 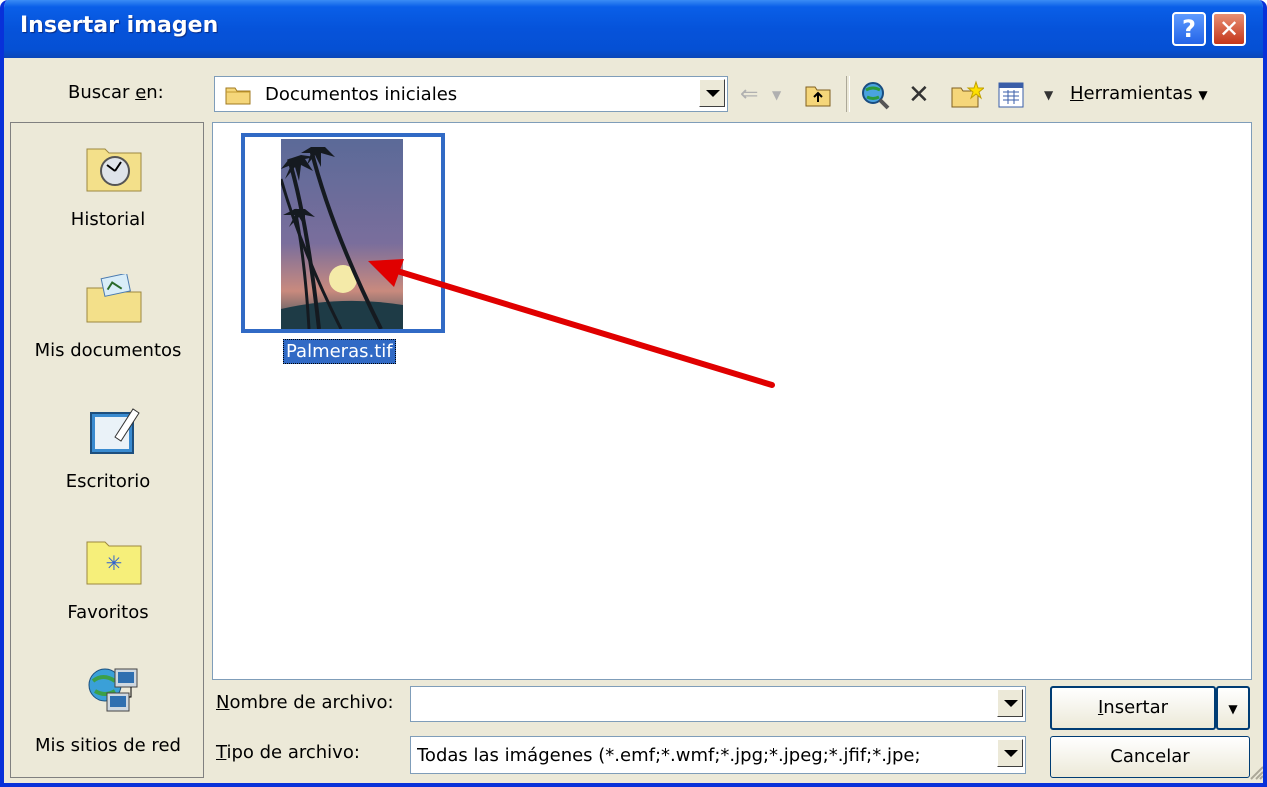 I want to click on insert-dropdown-icon: ▼, so click(x=1233, y=709).